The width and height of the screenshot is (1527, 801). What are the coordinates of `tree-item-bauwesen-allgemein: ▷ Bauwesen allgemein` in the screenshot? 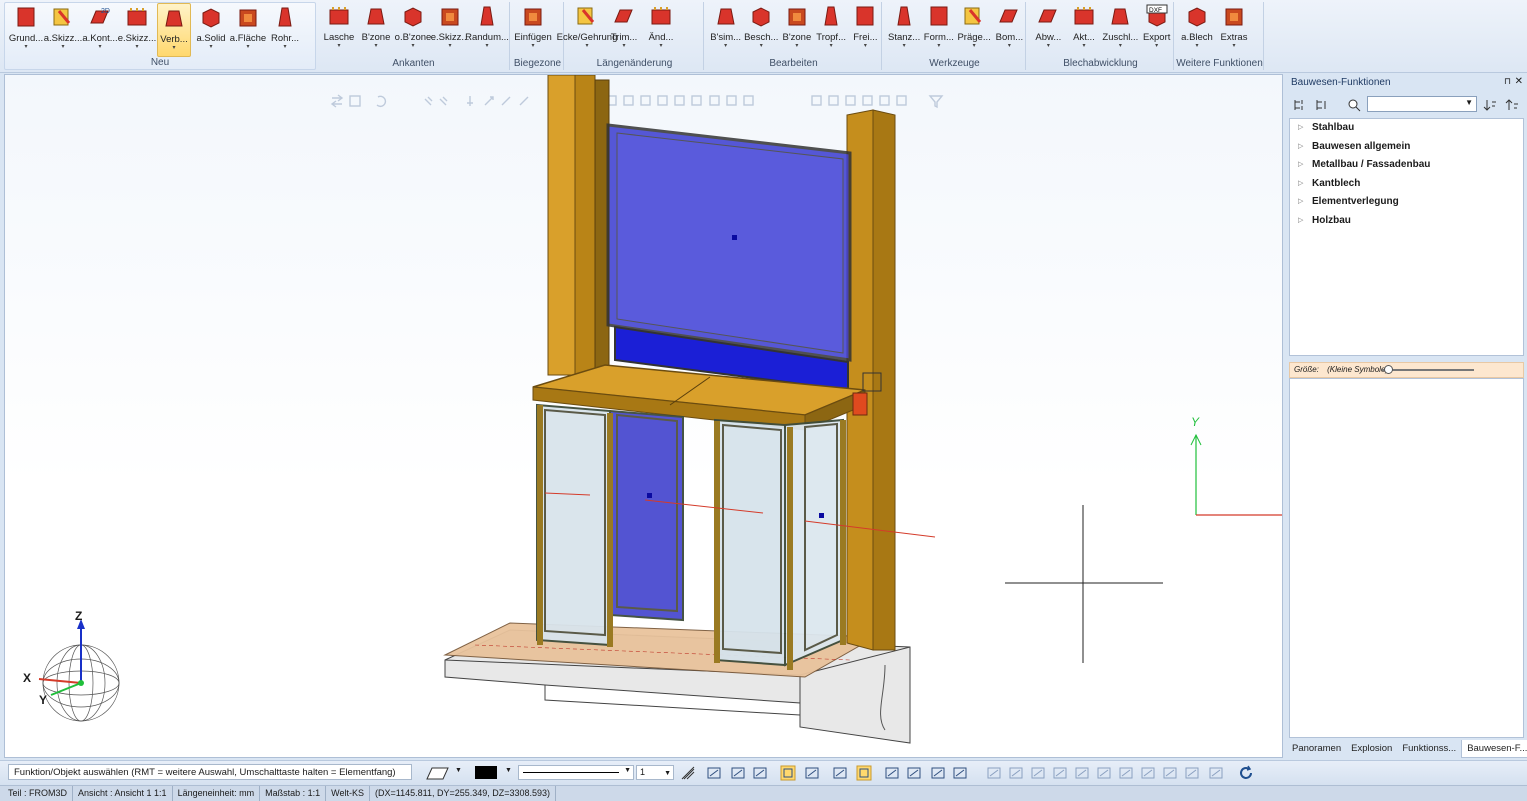 It's located at (1406, 147).